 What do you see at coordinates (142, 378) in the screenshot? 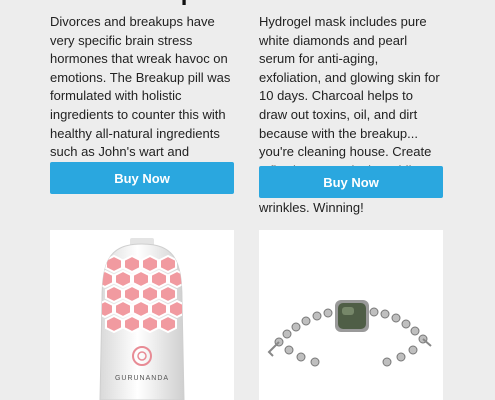
I see `diffuser-brand-label: GURUNANDA` at bounding box center [142, 378].